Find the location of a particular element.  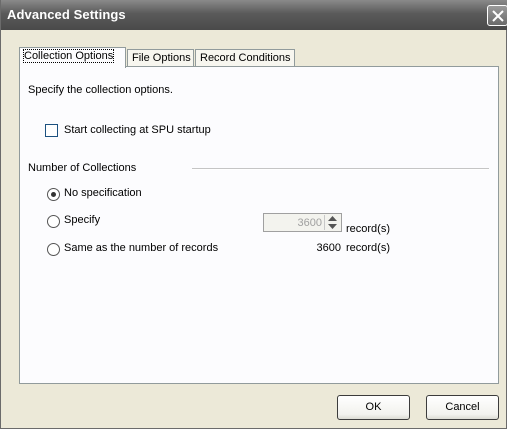

start-collecting-label: Start collecting at SPU startup is located at coordinates (137, 130).